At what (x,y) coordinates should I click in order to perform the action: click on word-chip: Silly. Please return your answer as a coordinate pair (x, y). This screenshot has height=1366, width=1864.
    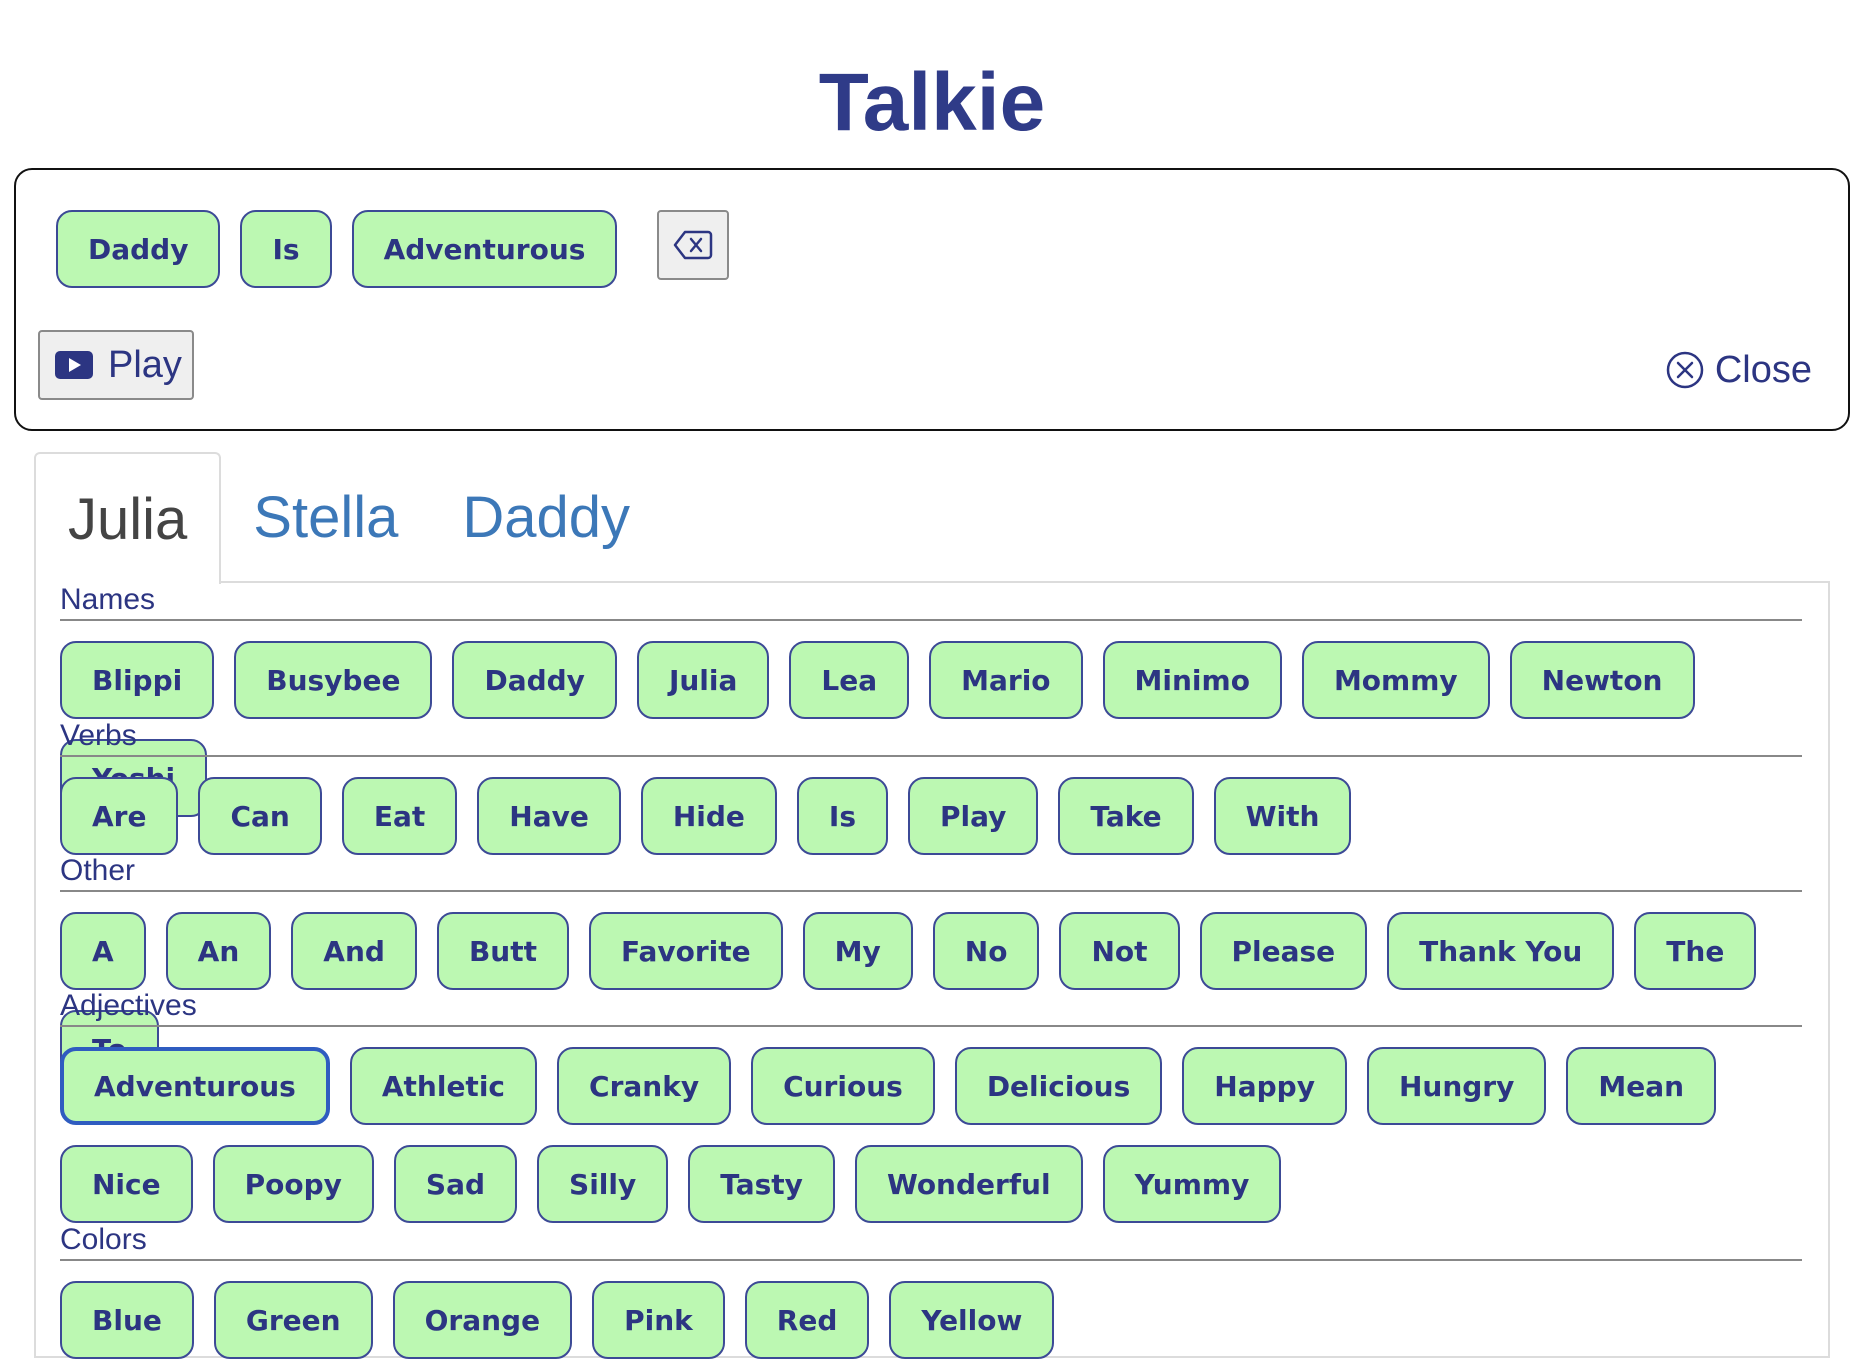
    Looking at the image, I should click on (603, 1184).